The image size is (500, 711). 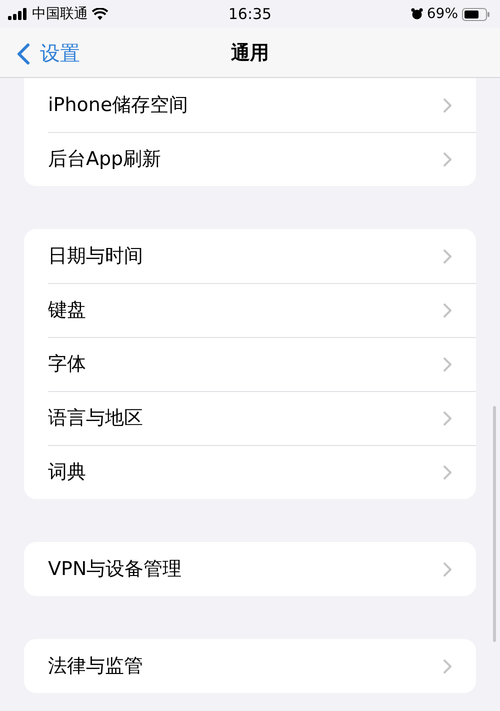 What do you see at coordinates (476, 14) in the screenshot?
I see `battery-icon` at bounding box center [476, 14].